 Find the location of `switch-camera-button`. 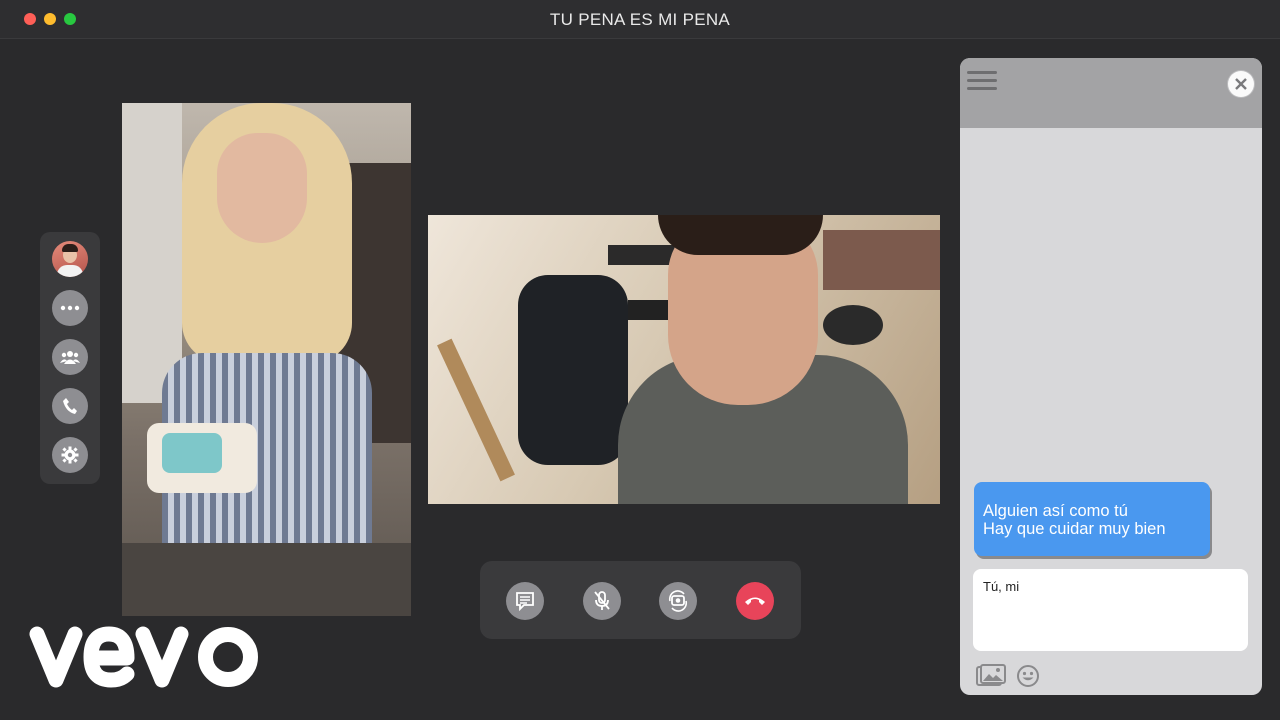

switch-camera-button is located at coordinates (678, 601).